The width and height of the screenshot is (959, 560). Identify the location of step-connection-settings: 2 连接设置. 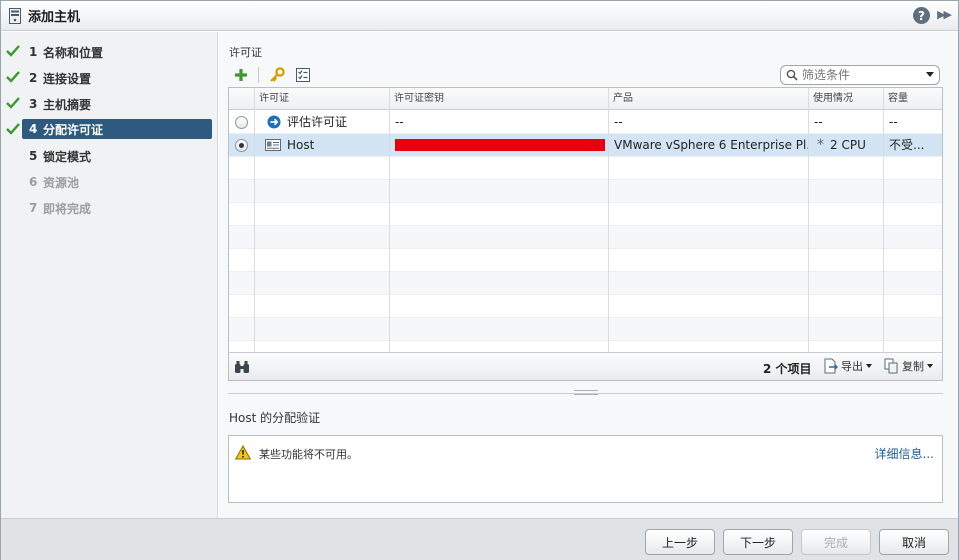
(109, 78).